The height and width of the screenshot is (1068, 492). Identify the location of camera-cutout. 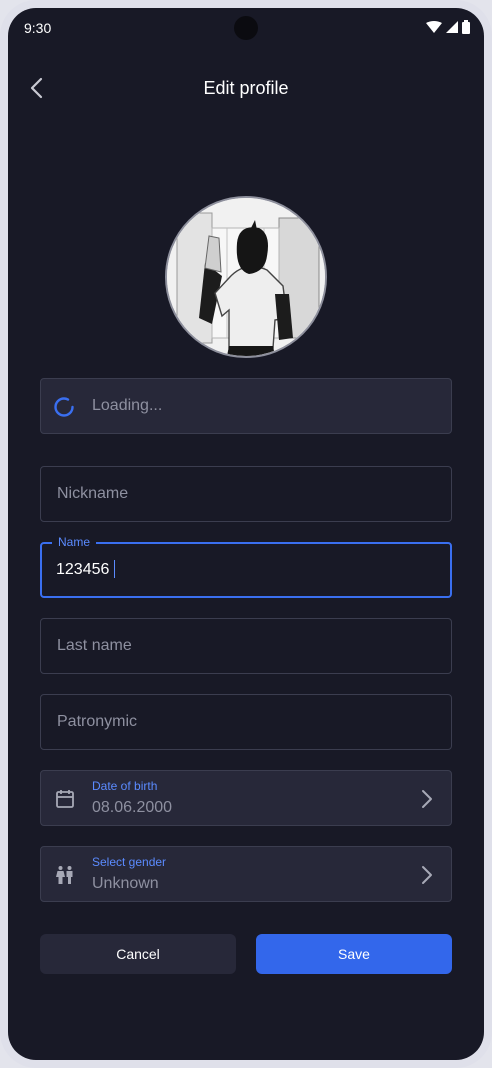
(246, 28).